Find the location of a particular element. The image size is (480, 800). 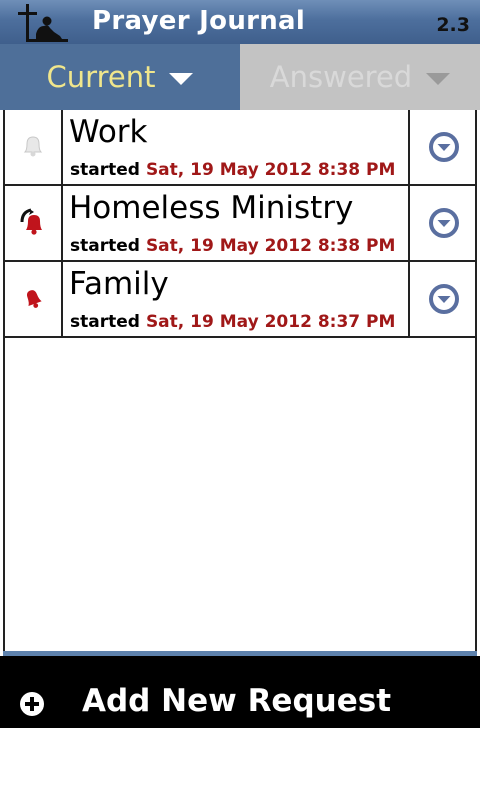

bell-red-icon is located at coordinates (34, 299).